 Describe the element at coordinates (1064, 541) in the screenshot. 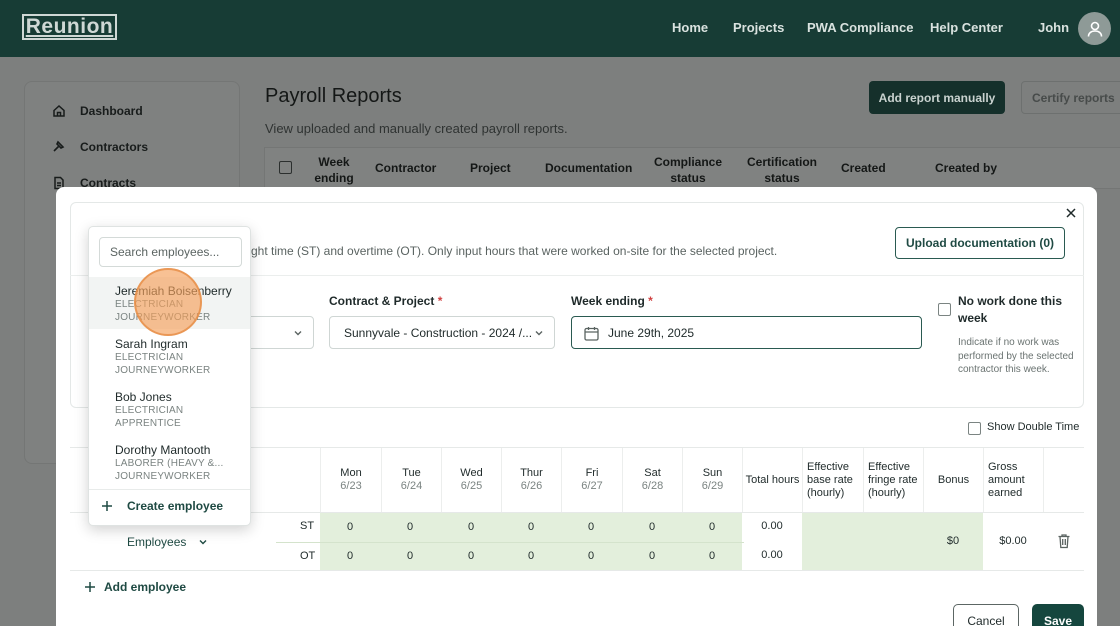

I see `trash-icon` at that location.